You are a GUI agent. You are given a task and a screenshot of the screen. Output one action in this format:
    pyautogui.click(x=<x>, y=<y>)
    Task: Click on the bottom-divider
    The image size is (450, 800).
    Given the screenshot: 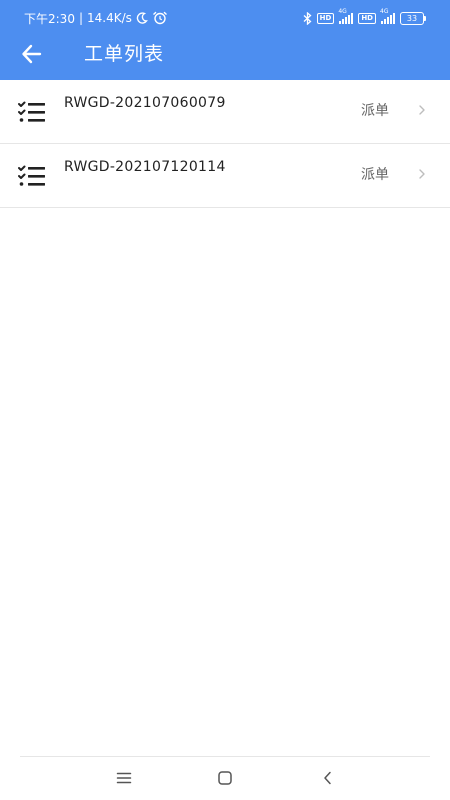 What is the action you would take?
    pyautogui.click(x=225, y=756)
    